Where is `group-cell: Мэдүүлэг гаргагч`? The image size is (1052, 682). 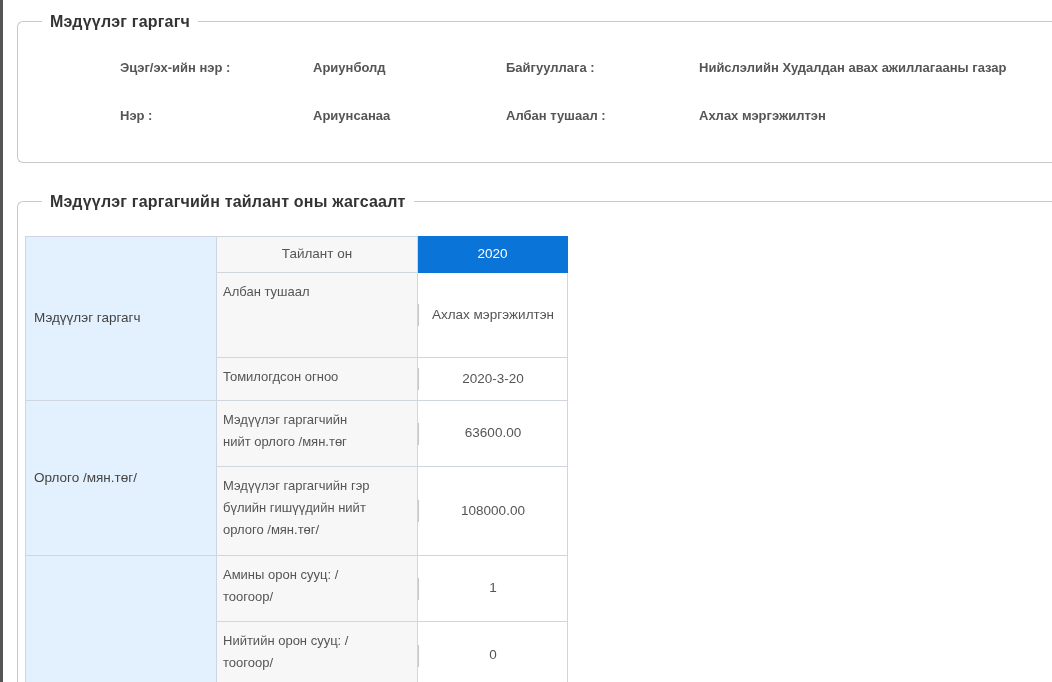 group-cell: Мэдүүлэг гаргагч is located at coordinates (121, 318).